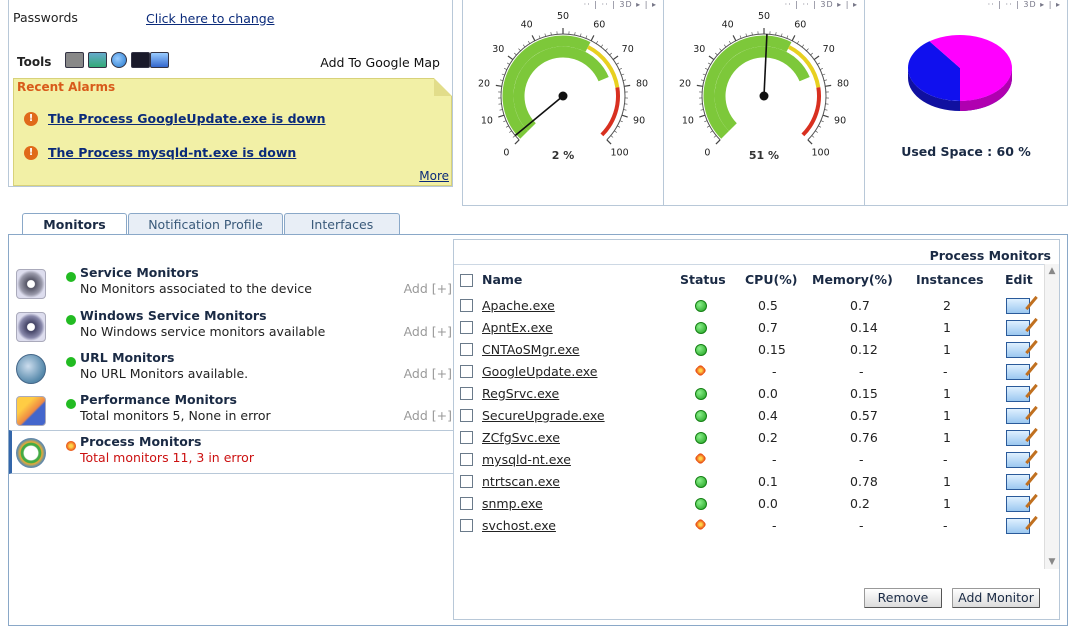 The image size is (1070, 629). Describe the element at coordinates (164, 373) in the screenshot. I see `monitor-category-desc: No URL Monitors available.` at that location.